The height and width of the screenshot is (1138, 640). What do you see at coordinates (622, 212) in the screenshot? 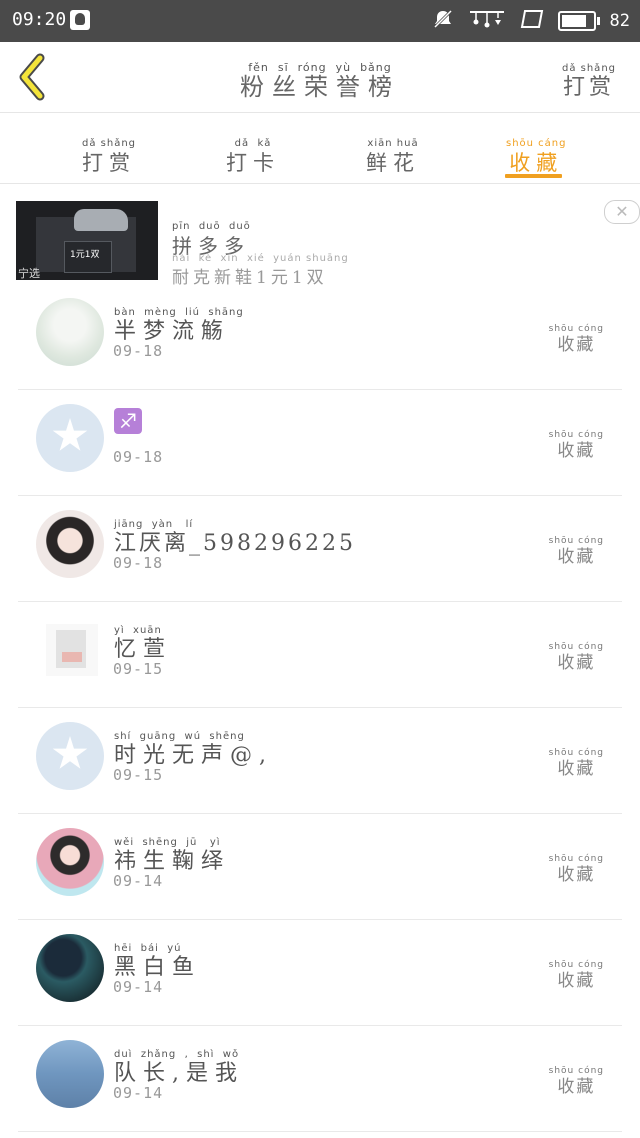
I see `ad-close-button: ✕` at bounding box center [622, 212].